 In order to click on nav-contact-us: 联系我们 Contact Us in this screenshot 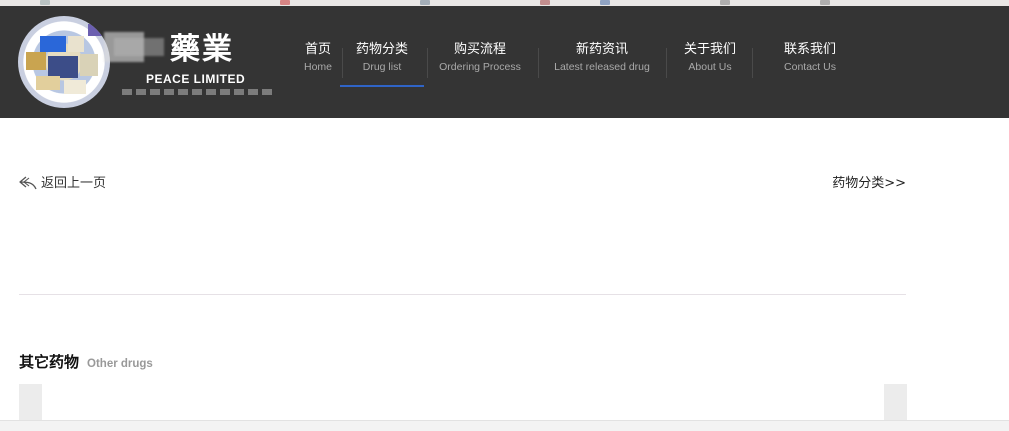, I will do `click(810, 69)`.